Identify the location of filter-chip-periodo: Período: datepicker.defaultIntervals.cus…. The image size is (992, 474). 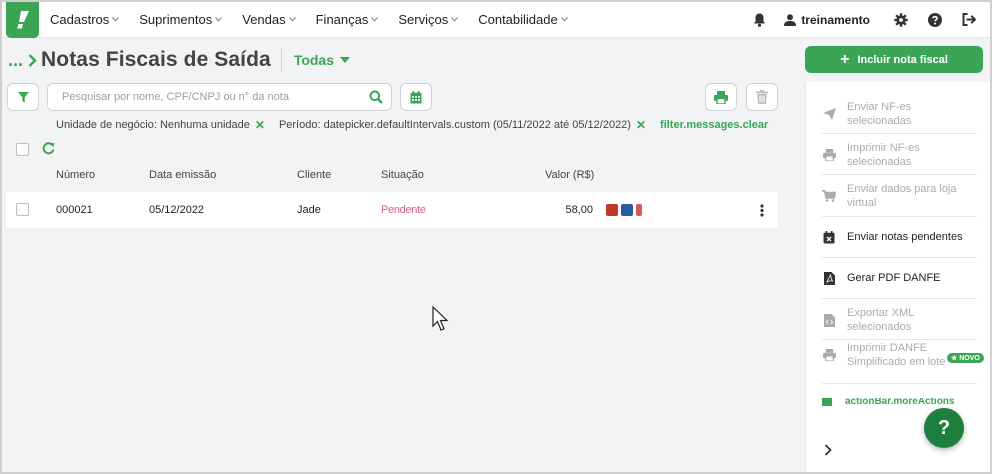
(462, 125).